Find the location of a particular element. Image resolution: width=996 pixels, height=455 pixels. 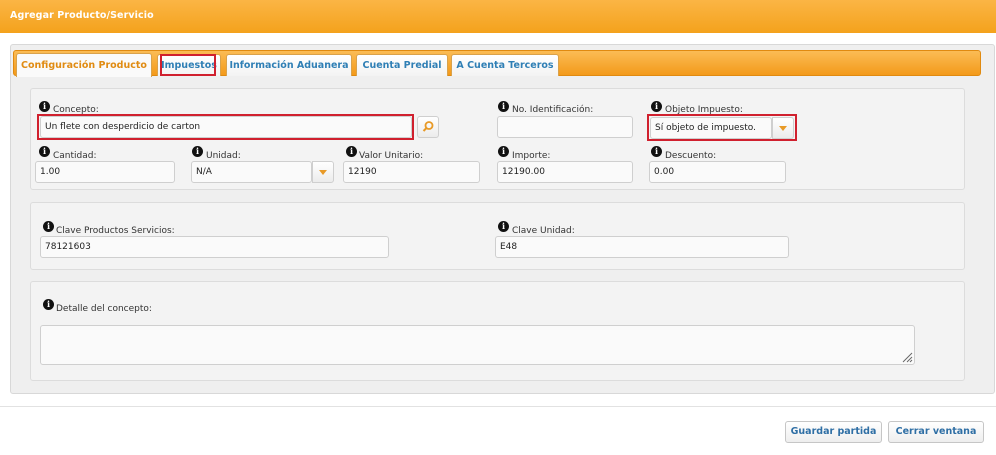

window-title: Agregar Producto/Servicio is located at coordinates (82, 15).